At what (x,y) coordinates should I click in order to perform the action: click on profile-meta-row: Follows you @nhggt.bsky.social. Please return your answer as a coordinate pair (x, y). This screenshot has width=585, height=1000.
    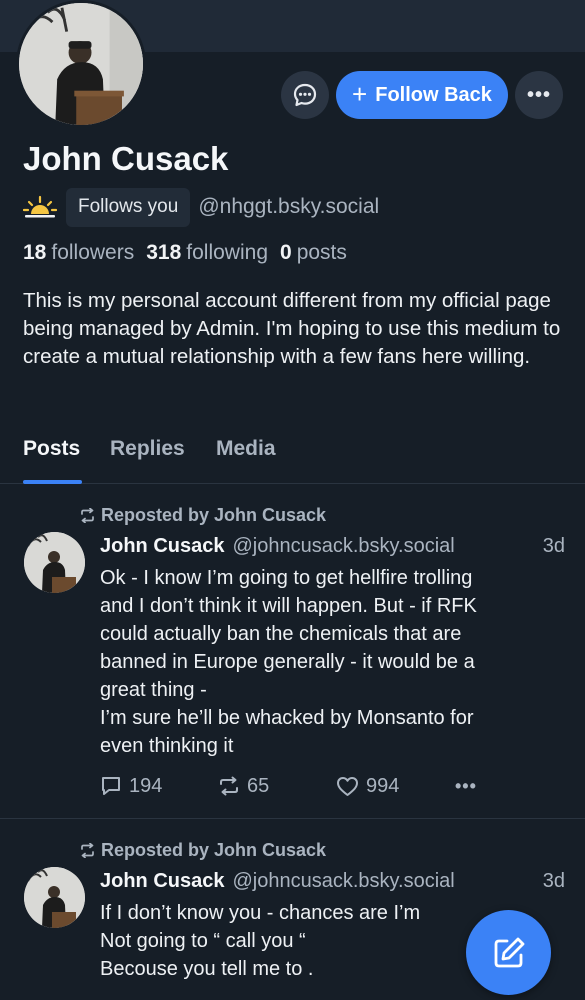
    Looking at the image, I should click on (201, 207).